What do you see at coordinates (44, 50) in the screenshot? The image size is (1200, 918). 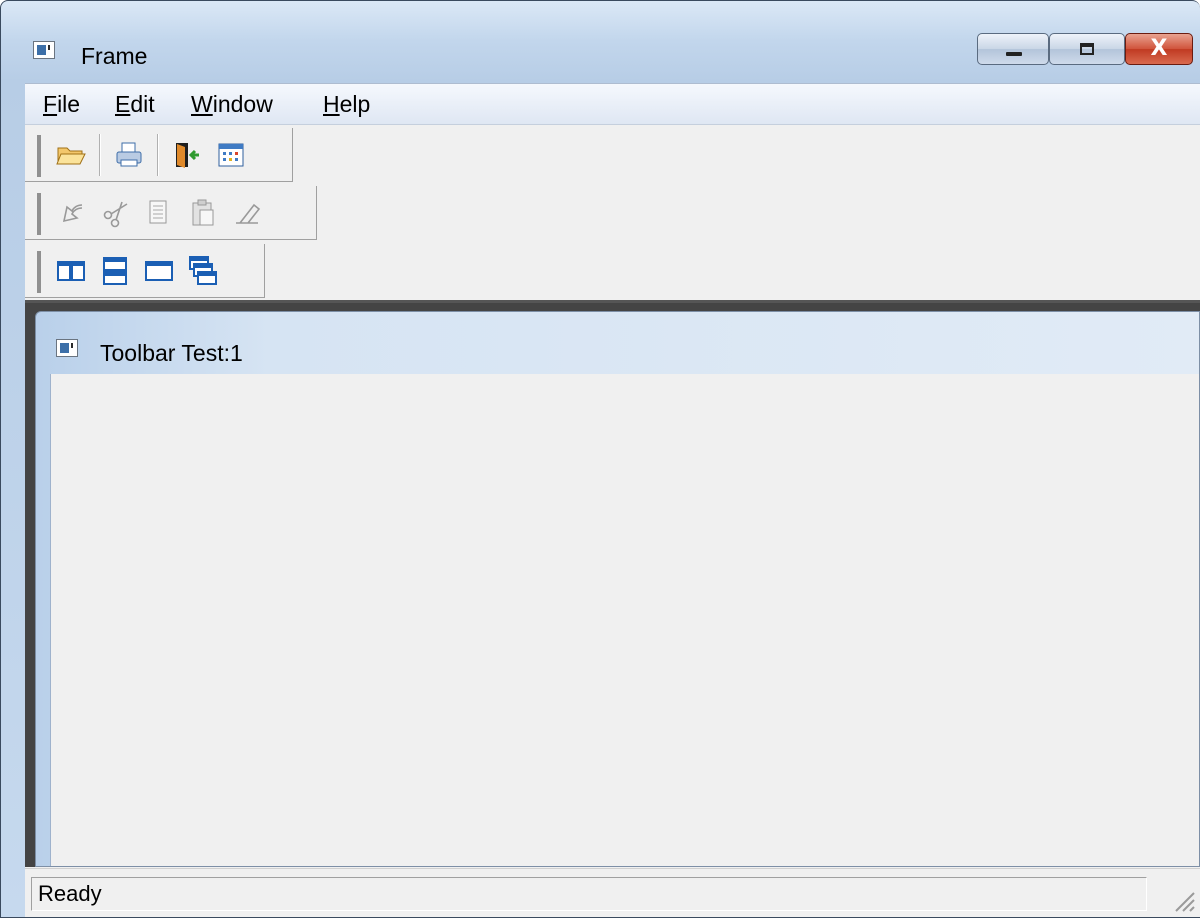 I see `application-icon` at bounding box center [44, 50].